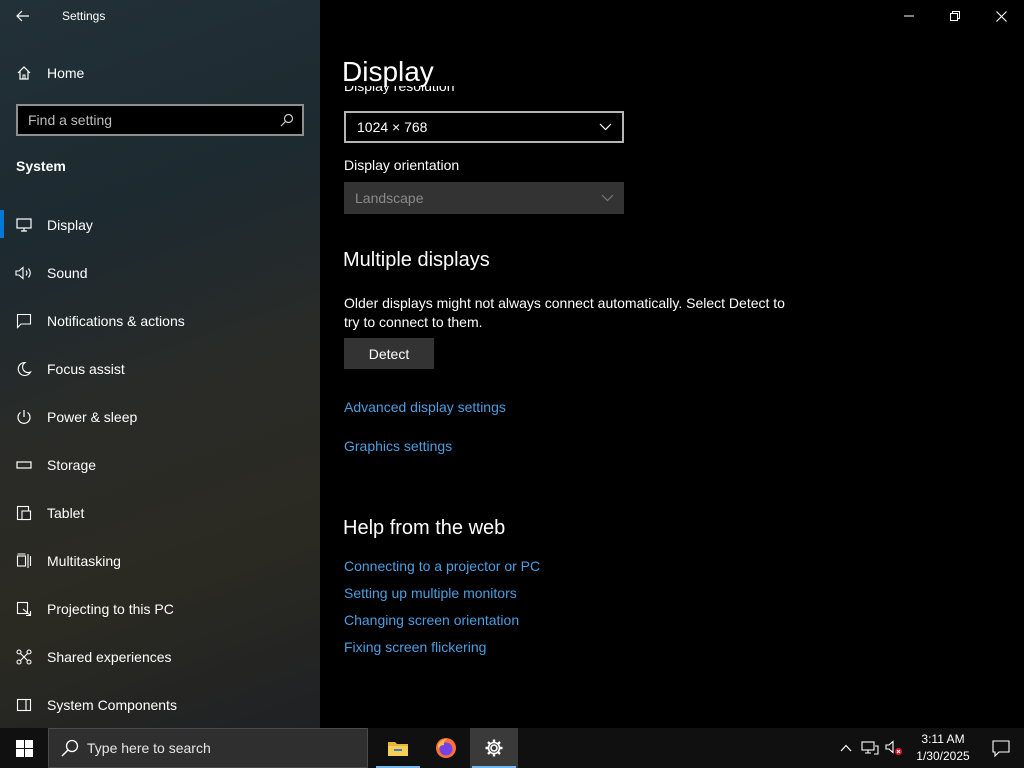 This screenshot has width=1024, height=768. Describe the element at coordinates (66, 73) in the screenshot. I see `home-label: Home` at that location.